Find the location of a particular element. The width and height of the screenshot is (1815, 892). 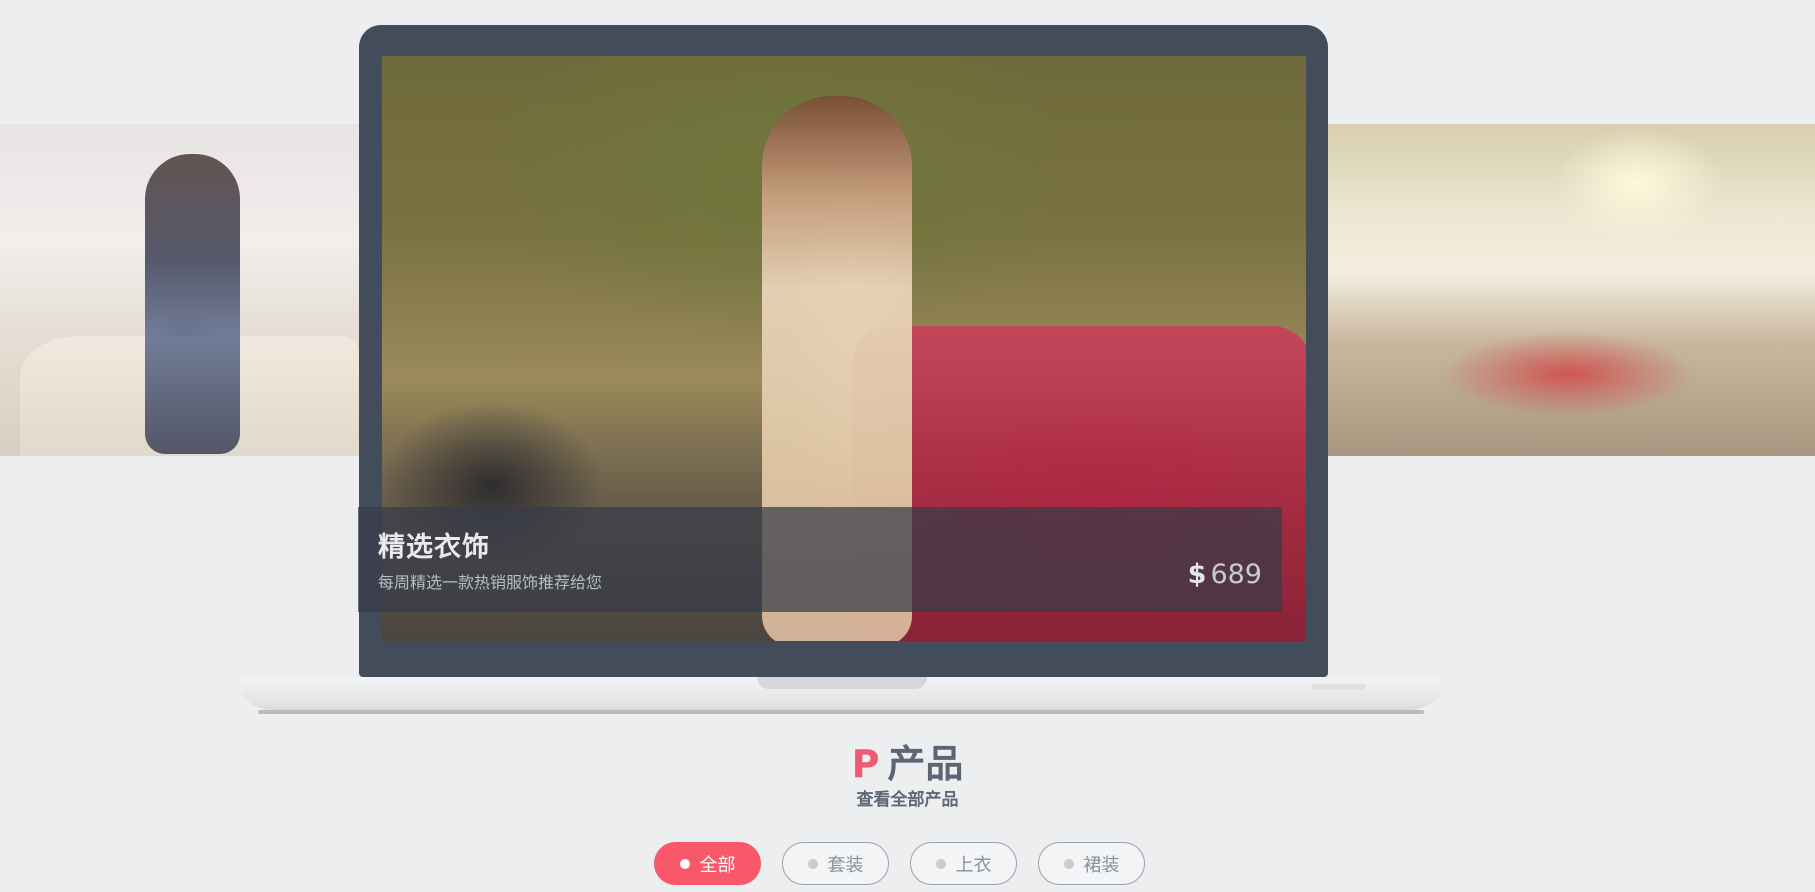

filter-tops-button: 上衣 is located at coordinates (963, 863).